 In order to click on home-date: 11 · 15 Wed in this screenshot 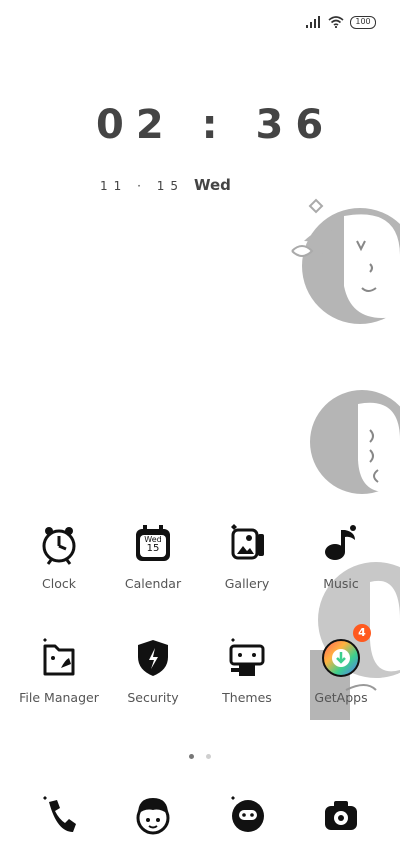, I will do `click(165, 185)`.